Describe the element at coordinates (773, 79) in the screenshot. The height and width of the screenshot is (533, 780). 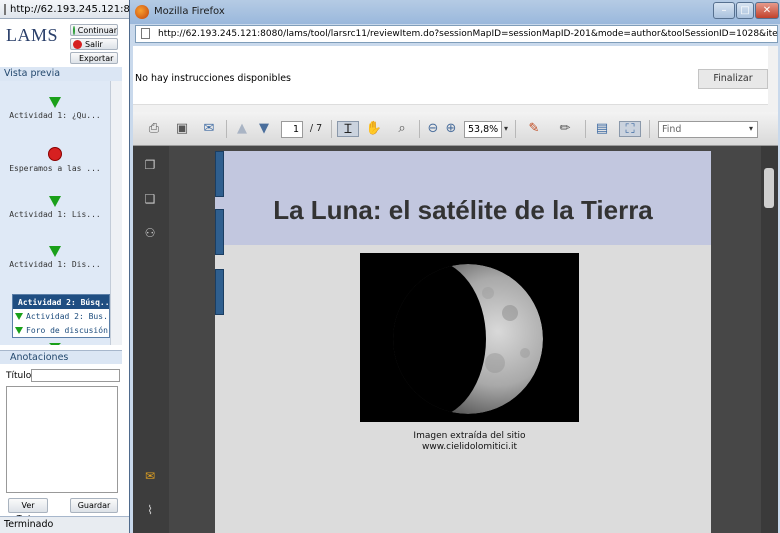
I see `vertical-scrollbar` at that location.